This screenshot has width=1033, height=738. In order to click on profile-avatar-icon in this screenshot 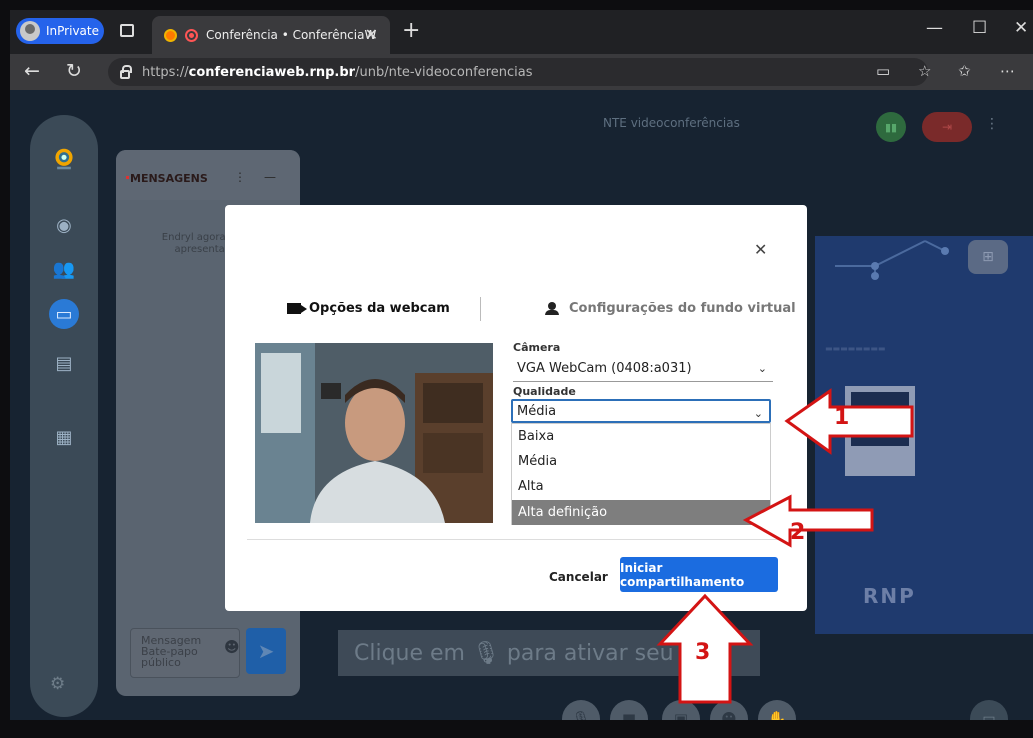, I will do `click(30, 31)`.